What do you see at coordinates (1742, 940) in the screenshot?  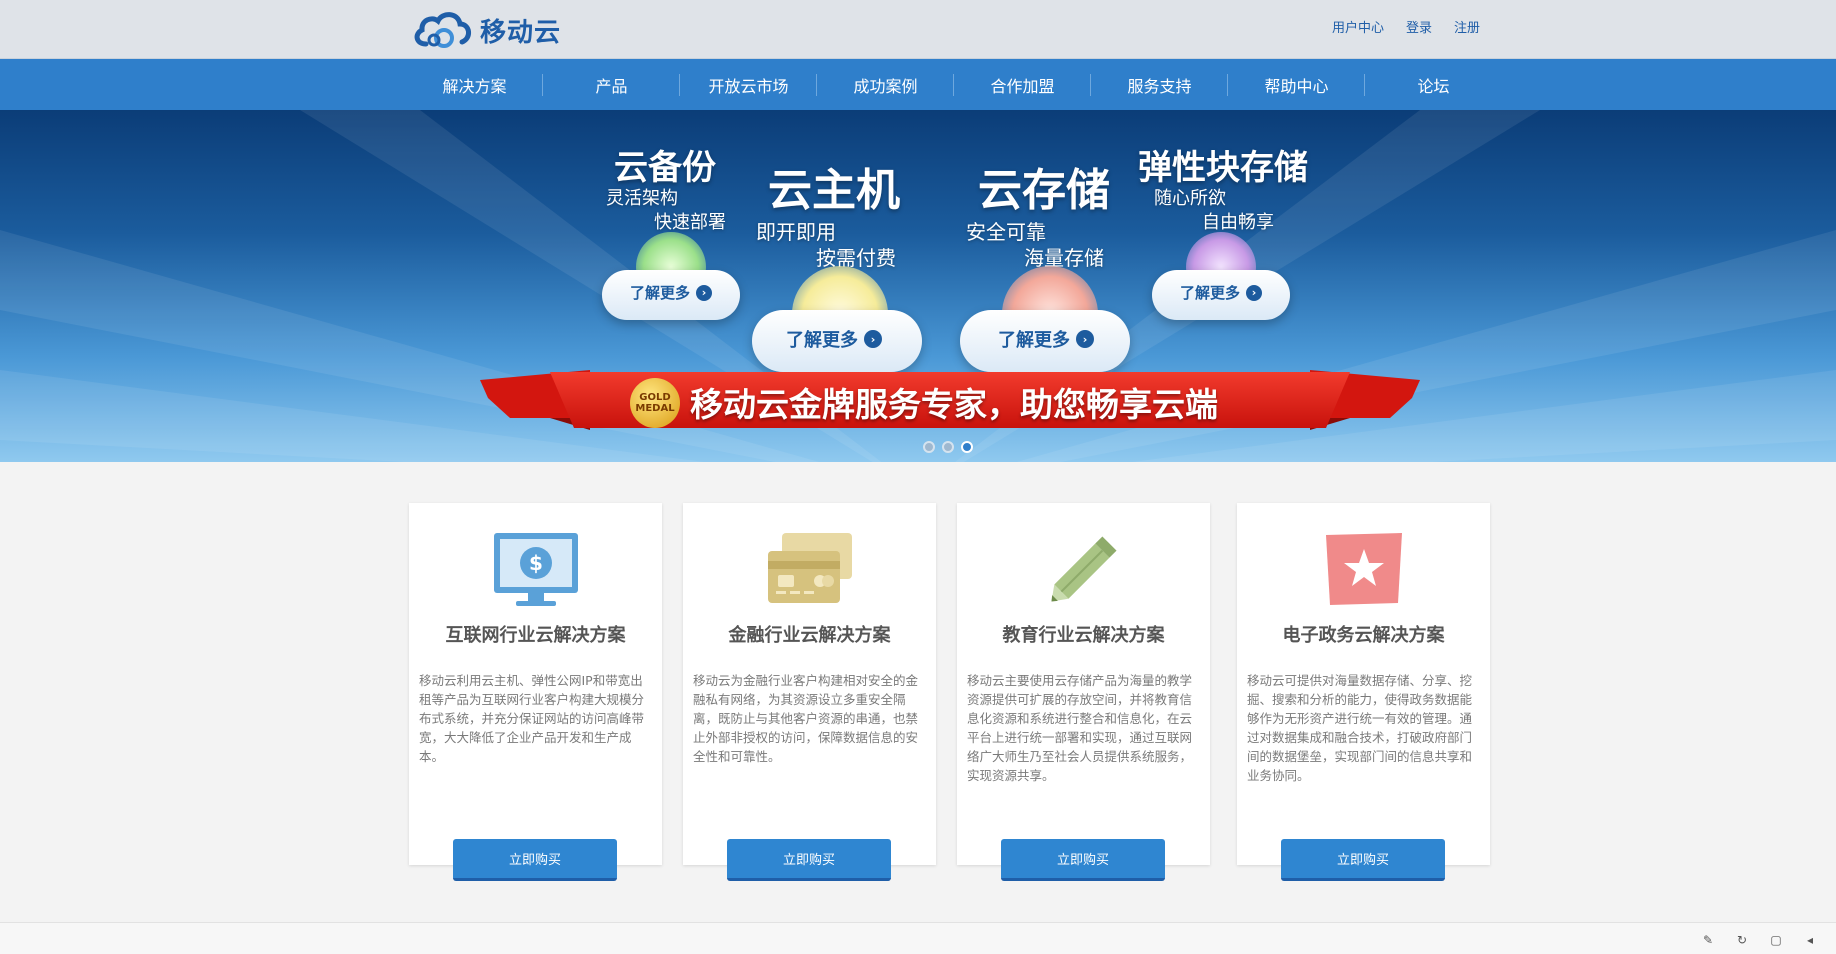 I see `refresh-icon: ↻` at bounding box center [1742, 940].